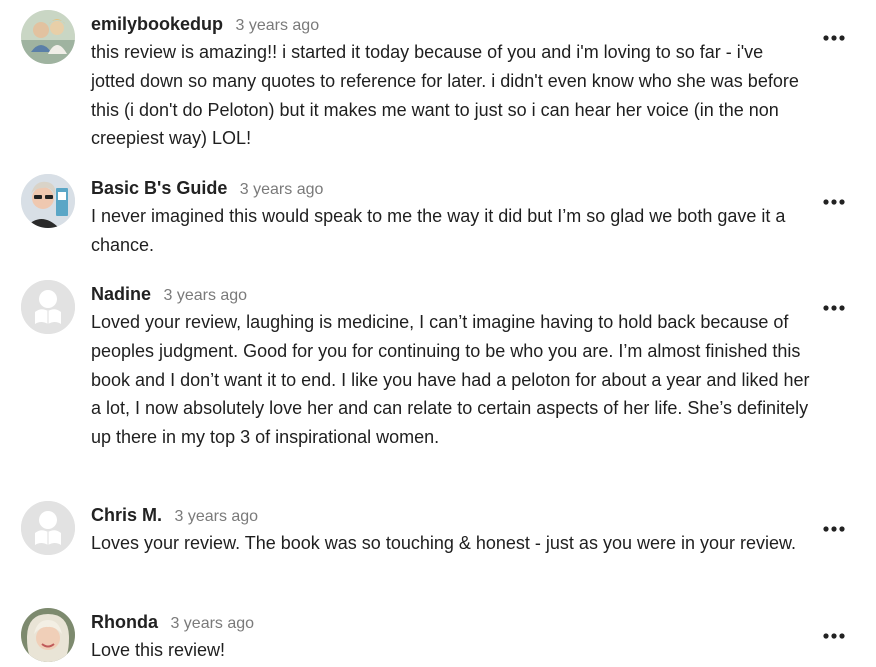  I want to click on comment-author: Basic B's Guide, so click(159, 188).